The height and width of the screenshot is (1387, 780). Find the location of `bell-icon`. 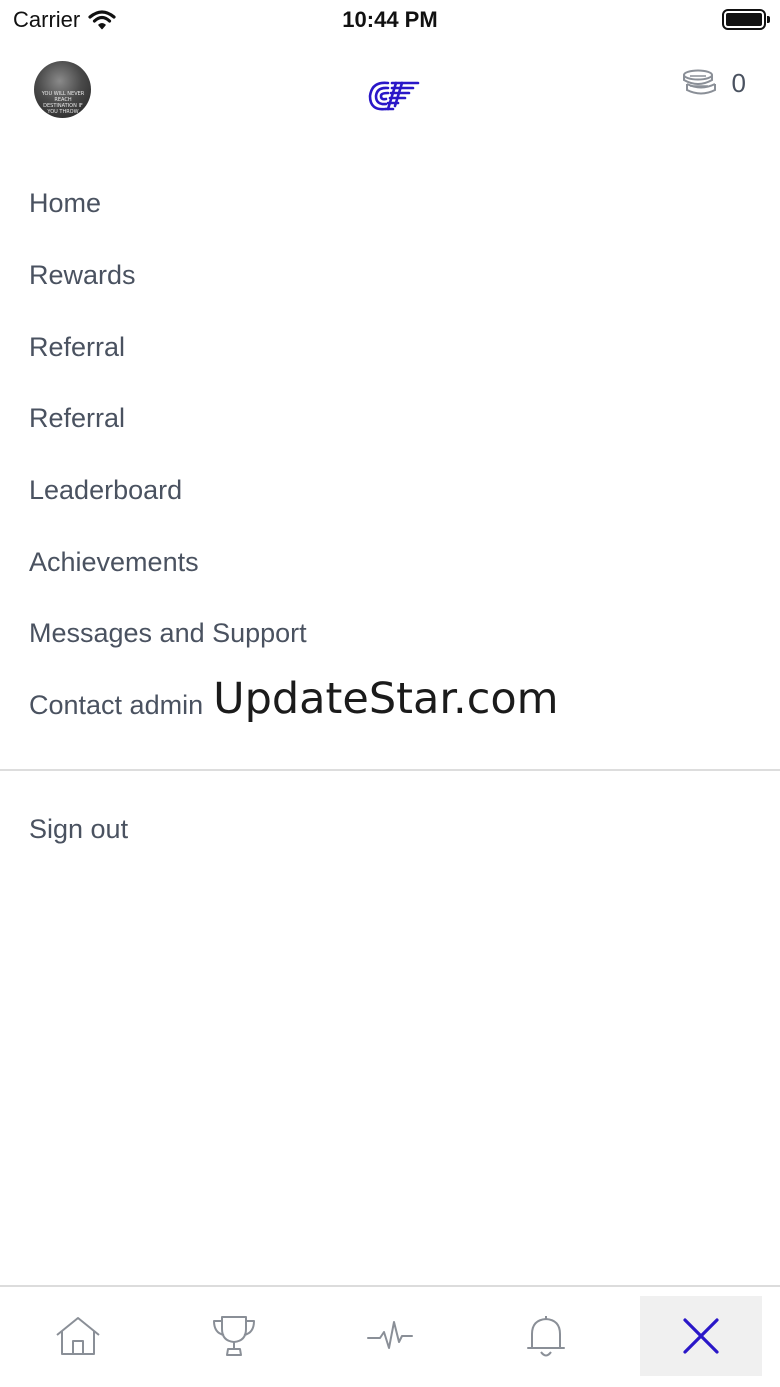

bell-icon is located at coordinates (546, 1336).